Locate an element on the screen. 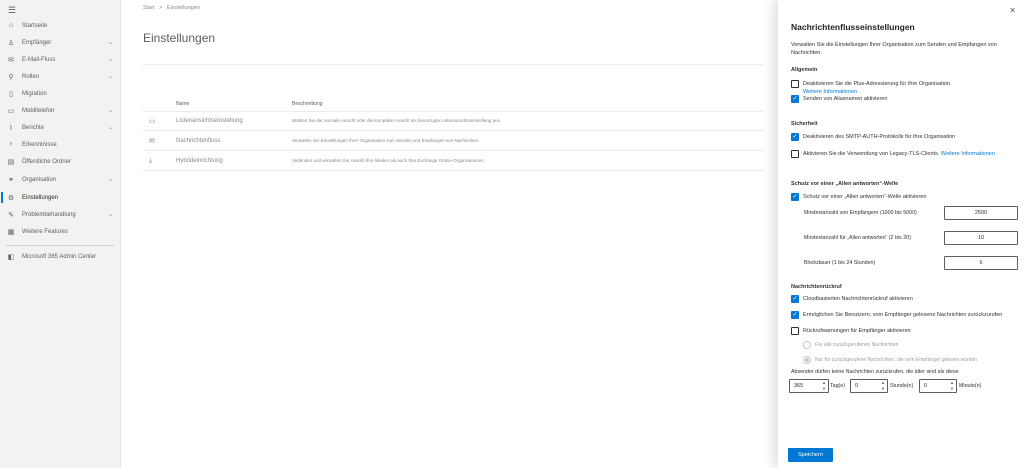 The width and height of the screenshot is (1024, 468). nav-item-einstellungen: ⚙ Einstellungen is located at coordinates (60, 197).